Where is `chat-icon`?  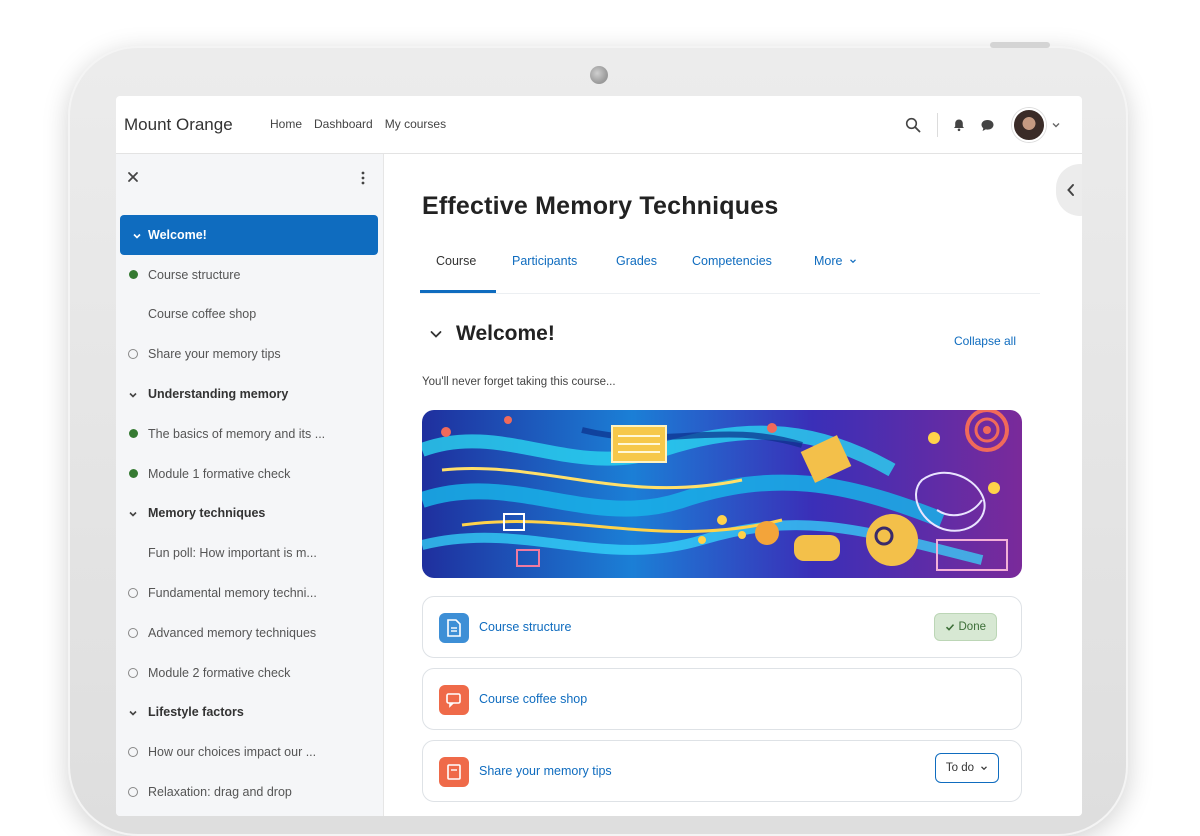
chat-icon is located at coordinates (987, 125).